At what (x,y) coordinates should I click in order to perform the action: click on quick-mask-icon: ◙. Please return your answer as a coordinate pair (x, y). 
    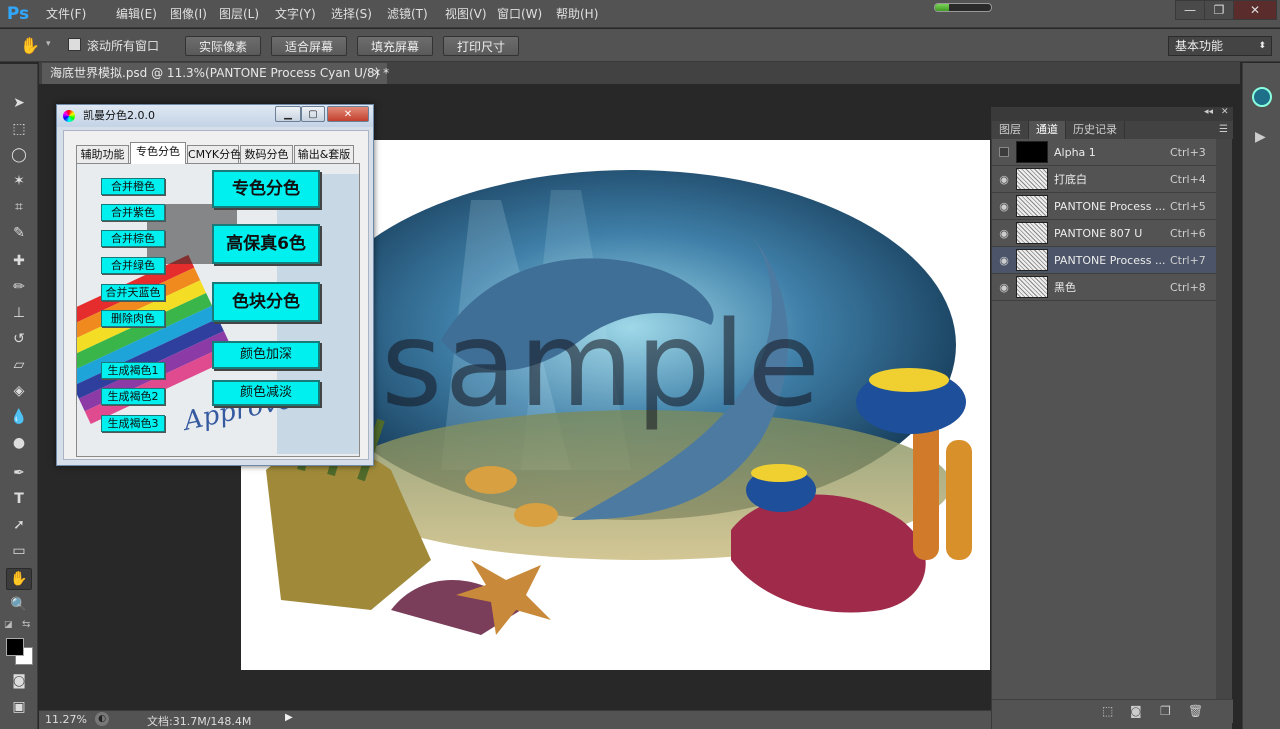
    Looking at the image, I should click on (19, 681).